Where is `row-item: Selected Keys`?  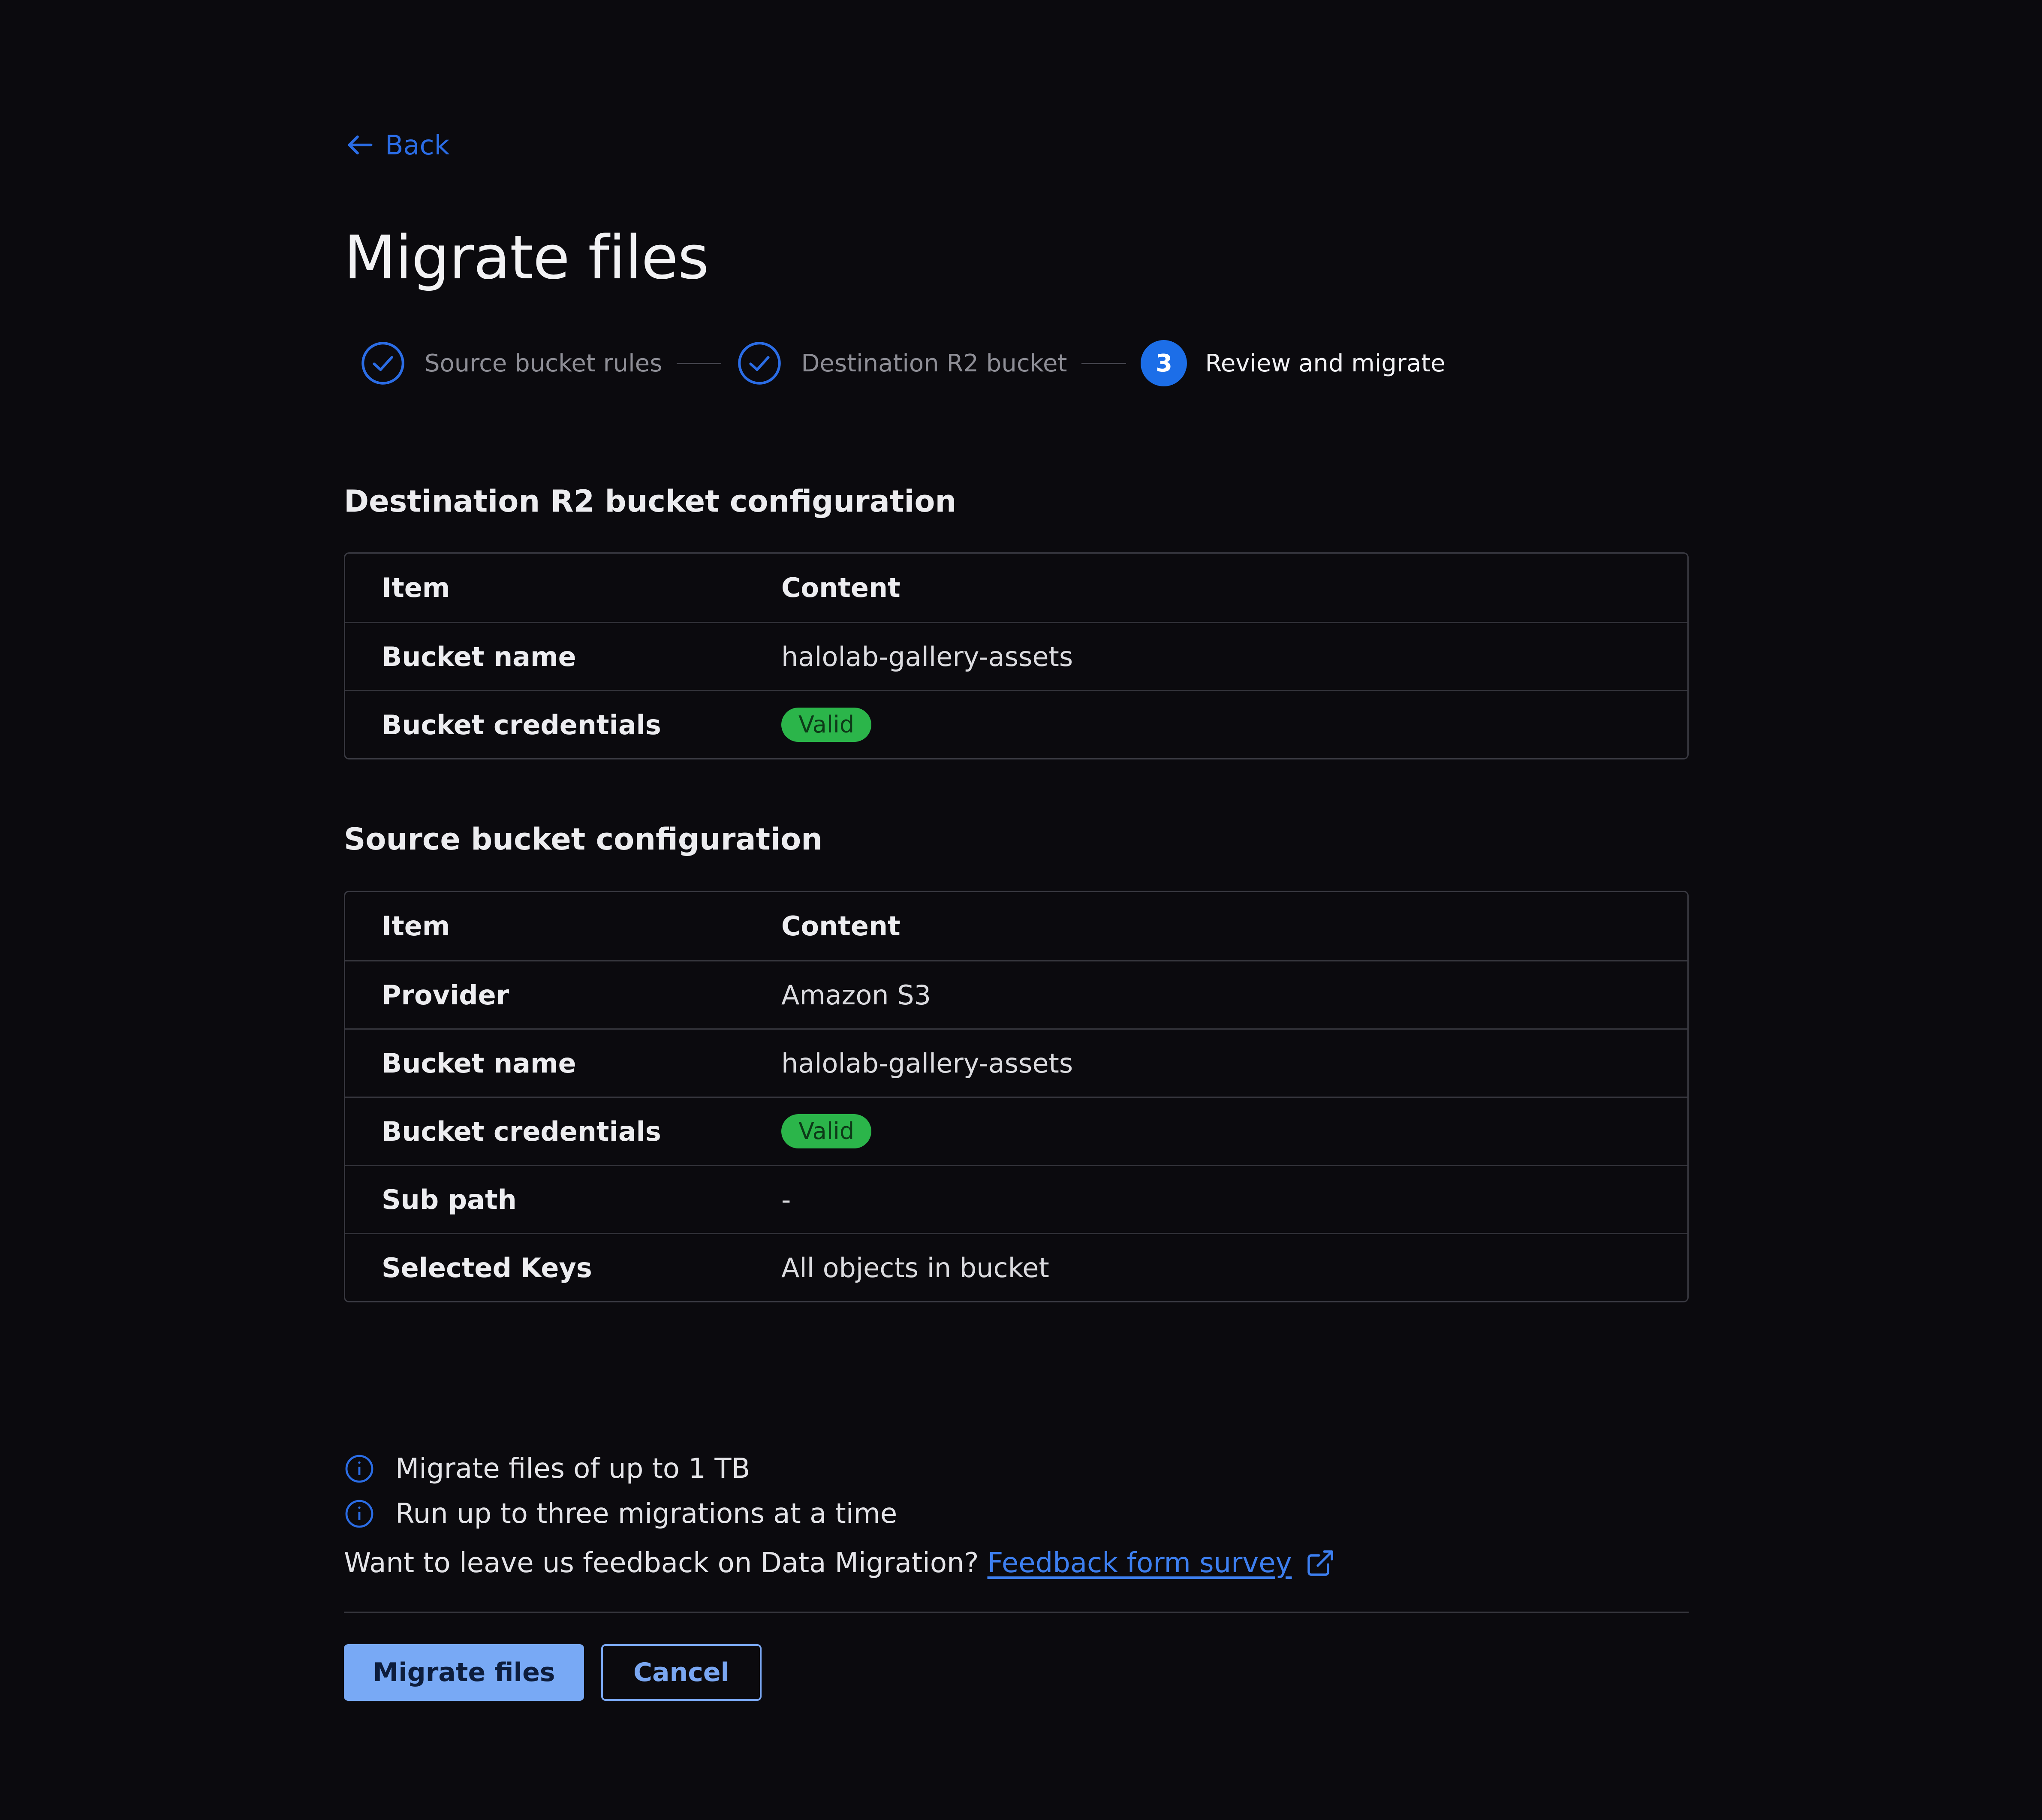
row-item: Selected Keys is located at coordinates (487, 1268).